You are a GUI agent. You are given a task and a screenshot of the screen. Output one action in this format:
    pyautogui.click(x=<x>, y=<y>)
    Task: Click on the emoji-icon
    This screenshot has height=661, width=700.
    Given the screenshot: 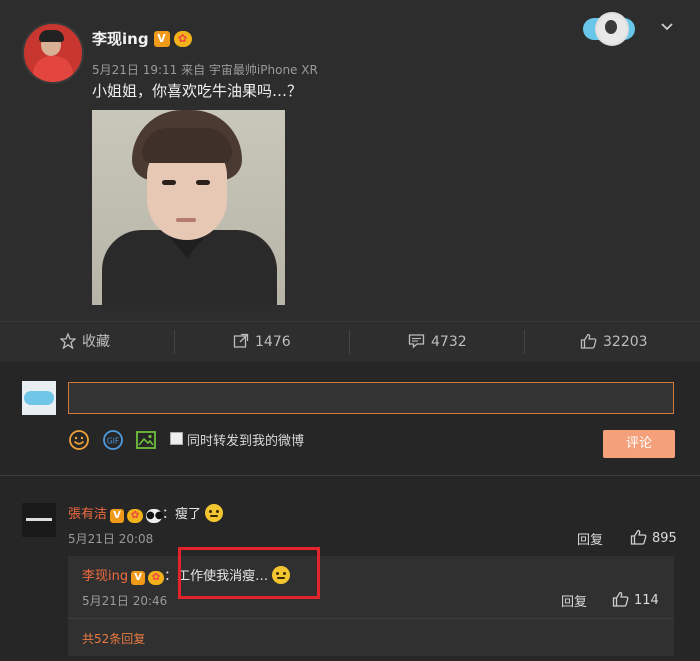 What is the action you would take?
    pyautogui.click(x=79, y=440)
    